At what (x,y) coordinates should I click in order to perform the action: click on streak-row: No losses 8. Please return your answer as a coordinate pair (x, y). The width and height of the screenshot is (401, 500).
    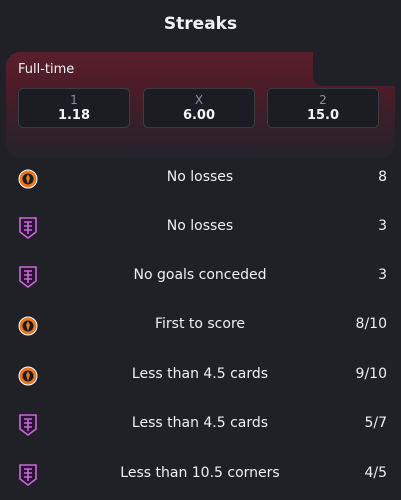
    Looking at the image, I should click on (200, 179).